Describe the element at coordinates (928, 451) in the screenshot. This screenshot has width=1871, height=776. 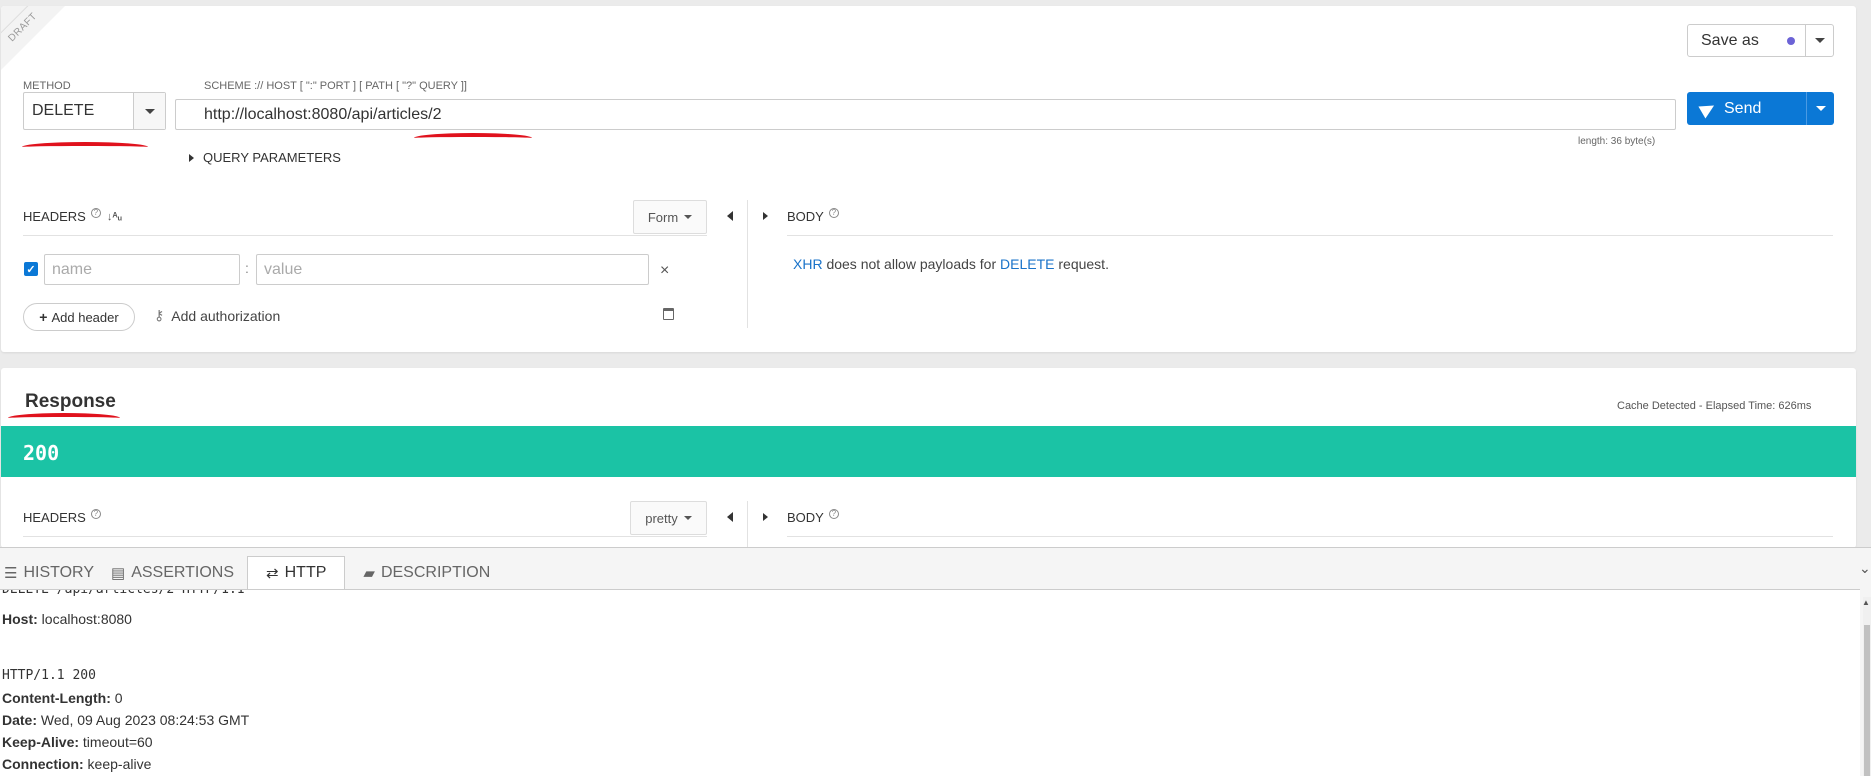
I see `status-bar` at that location.